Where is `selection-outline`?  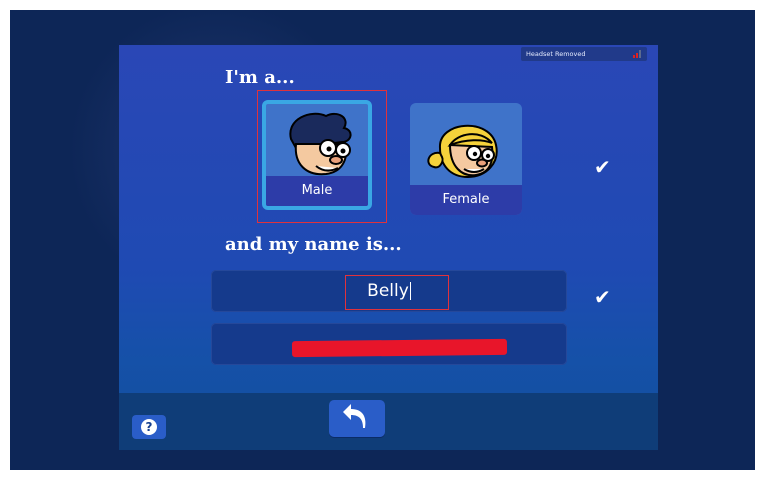
selection-outline is located at coordinates (322, 156).